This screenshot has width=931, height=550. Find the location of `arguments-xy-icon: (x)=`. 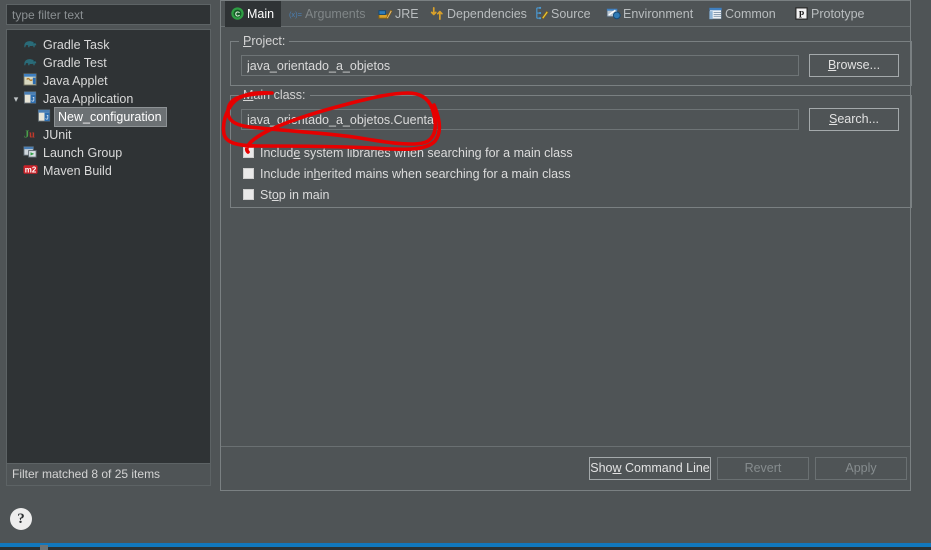

arguments-xy-icon: (x)= is located at coordinates (296, 12).